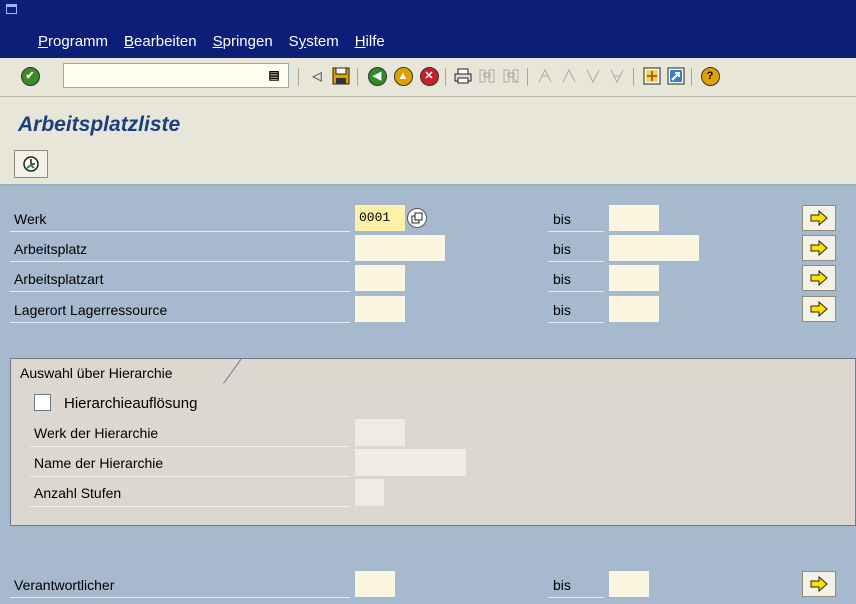  What do you see at coordinates (91, 310) in the screenshot?
I see `lagerort-label: Lagerort Lagerressource` at bounding box center [91, 310].